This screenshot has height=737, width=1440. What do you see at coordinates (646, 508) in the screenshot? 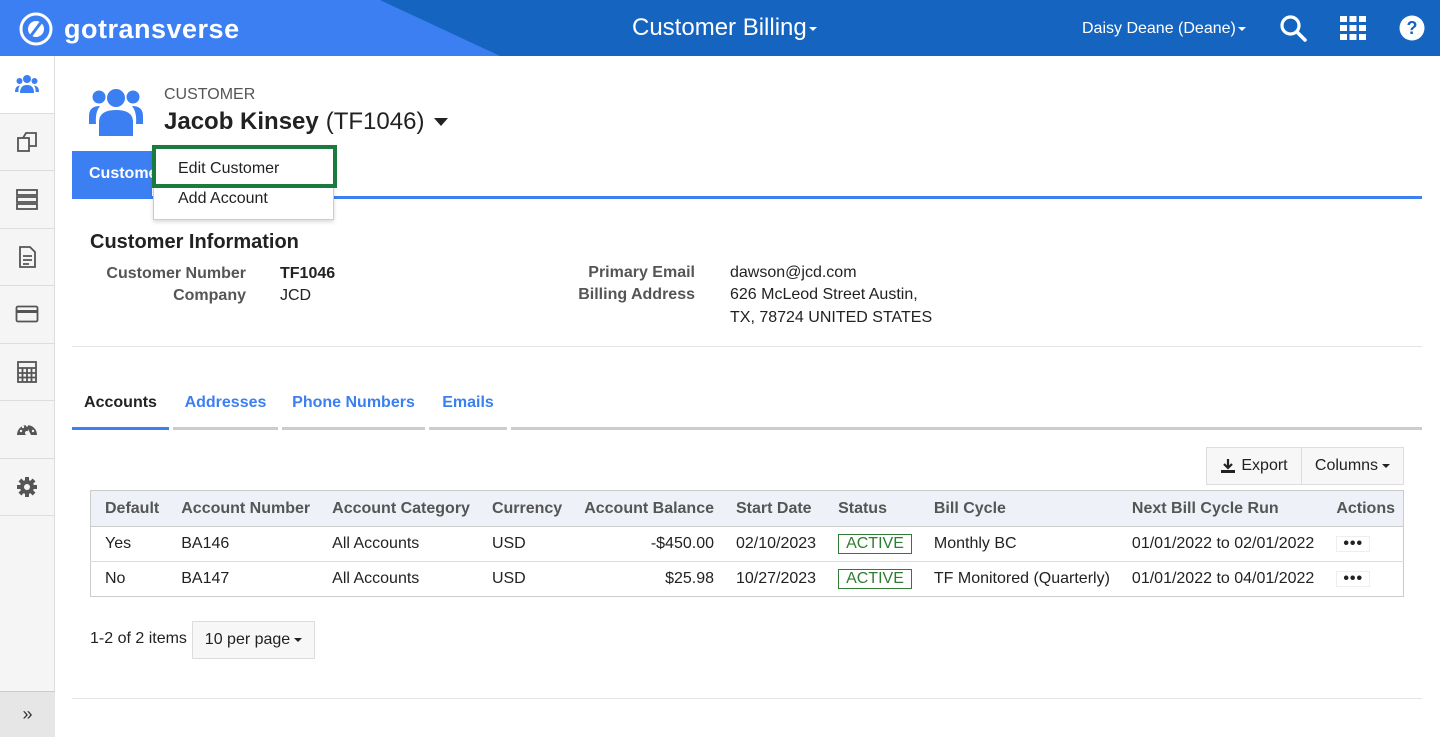
I see `col-account-balance: Account Balance` at bounding box center [646, 508].